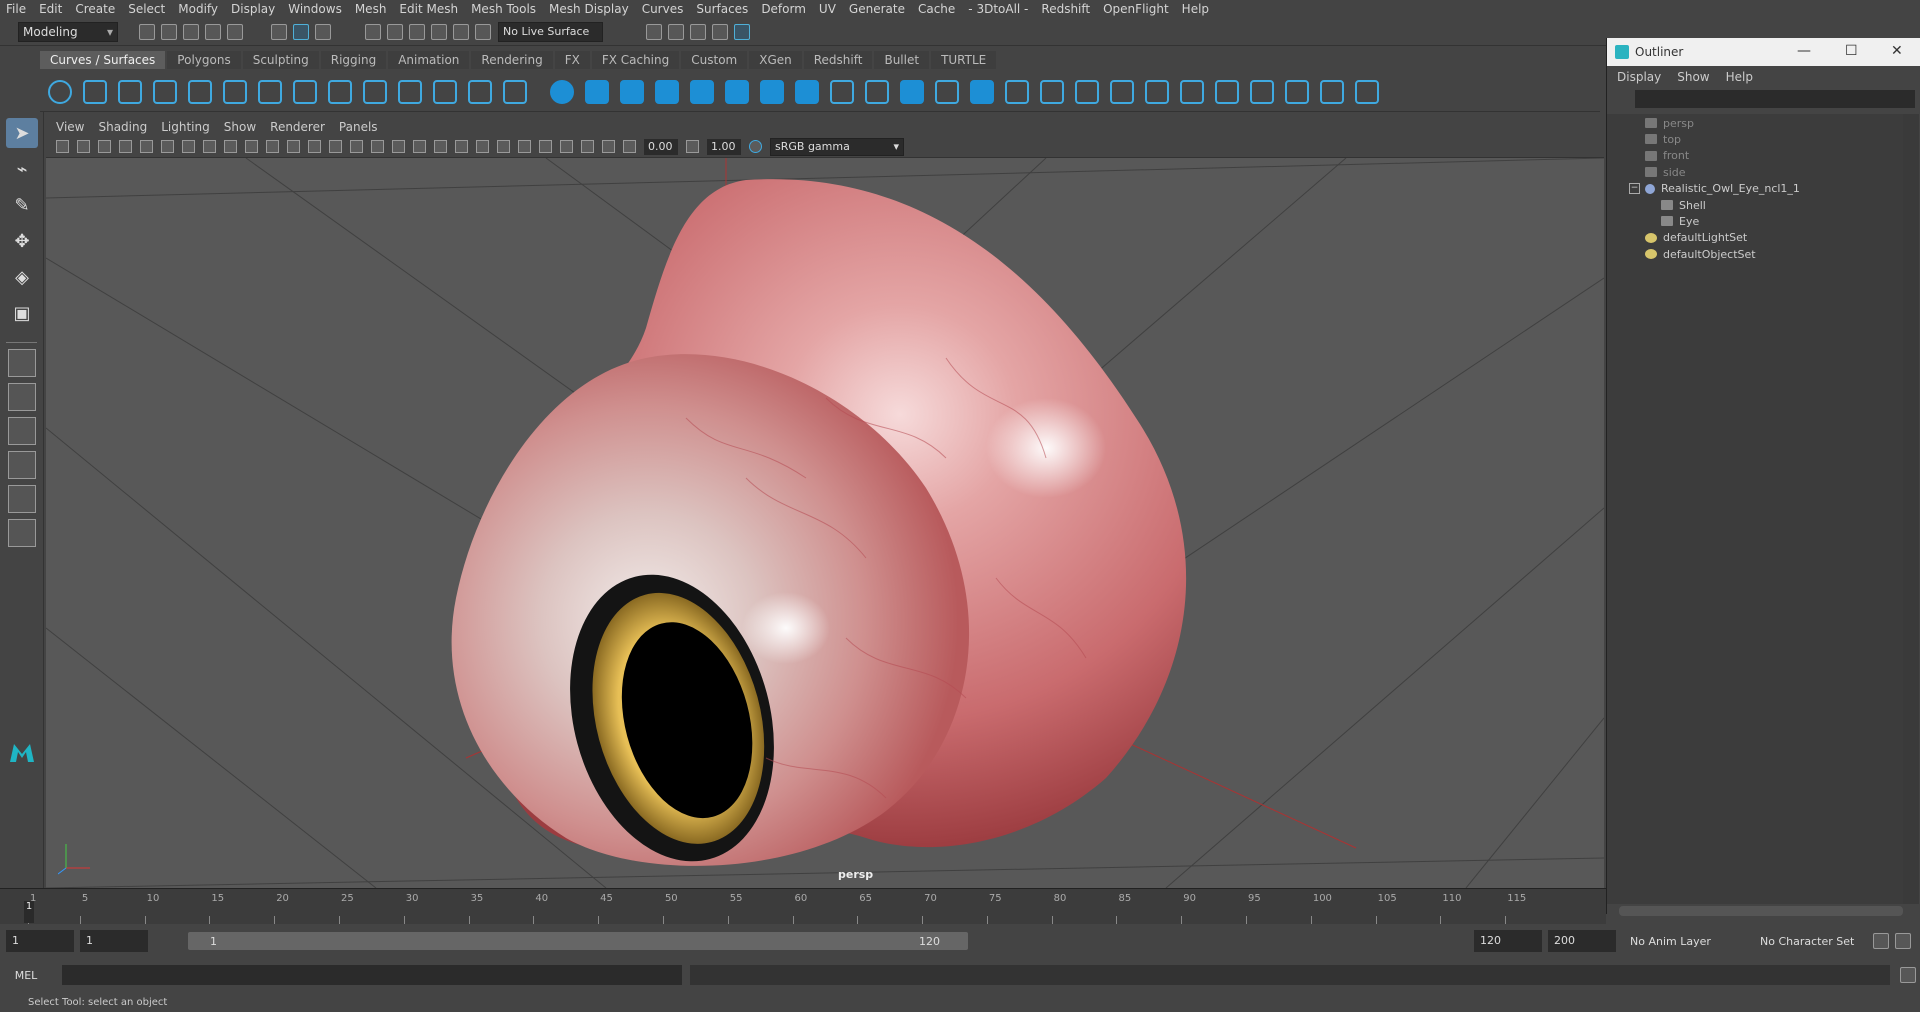 This screenshot has height=1012, width=1920. I want to click on detach-surface-icon, so click(1227, 91).